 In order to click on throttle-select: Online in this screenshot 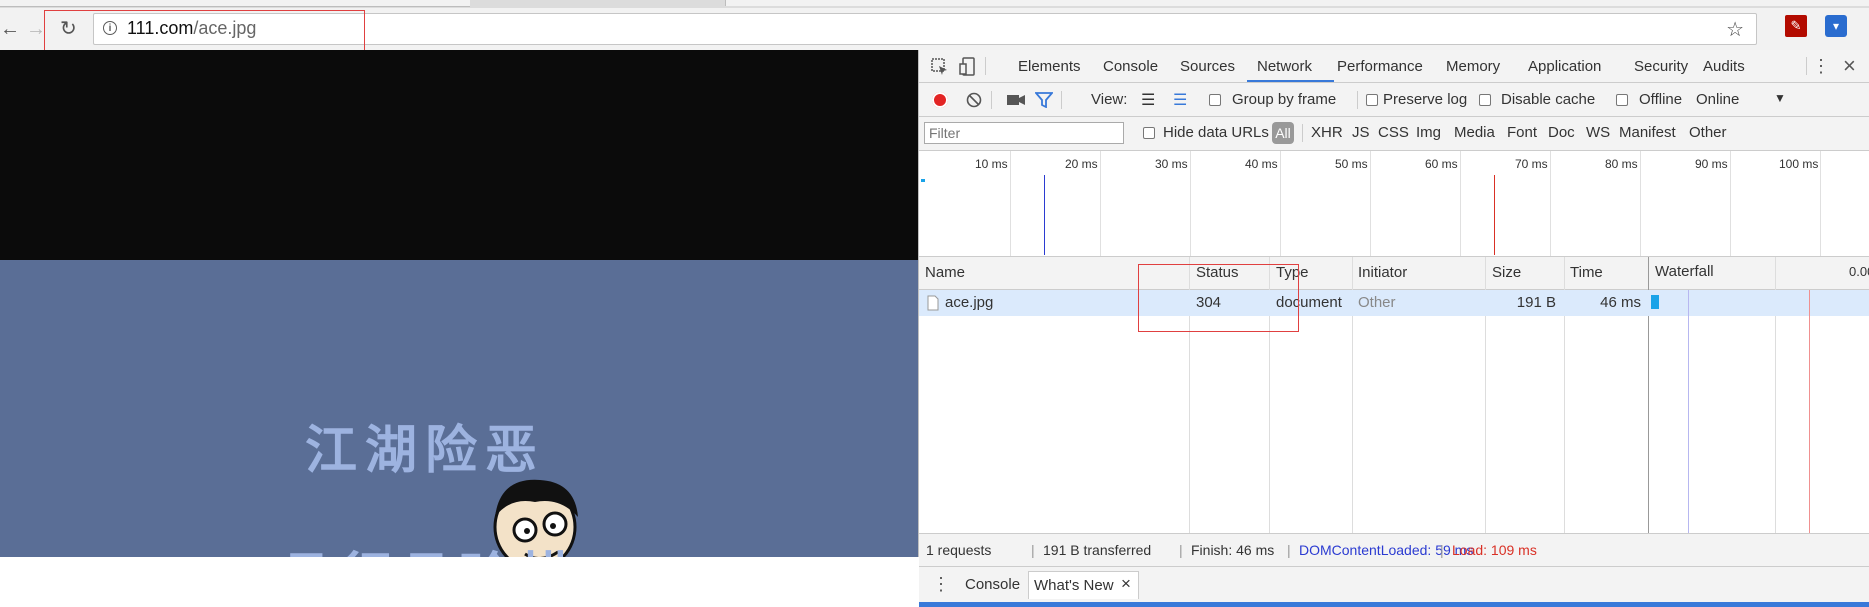, I will do `click(1717, 99)`.